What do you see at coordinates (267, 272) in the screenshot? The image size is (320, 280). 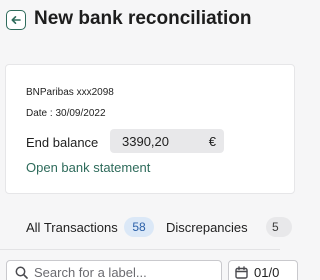 I see `date-filter-value: 01/0` at bounding box center [267, 272].